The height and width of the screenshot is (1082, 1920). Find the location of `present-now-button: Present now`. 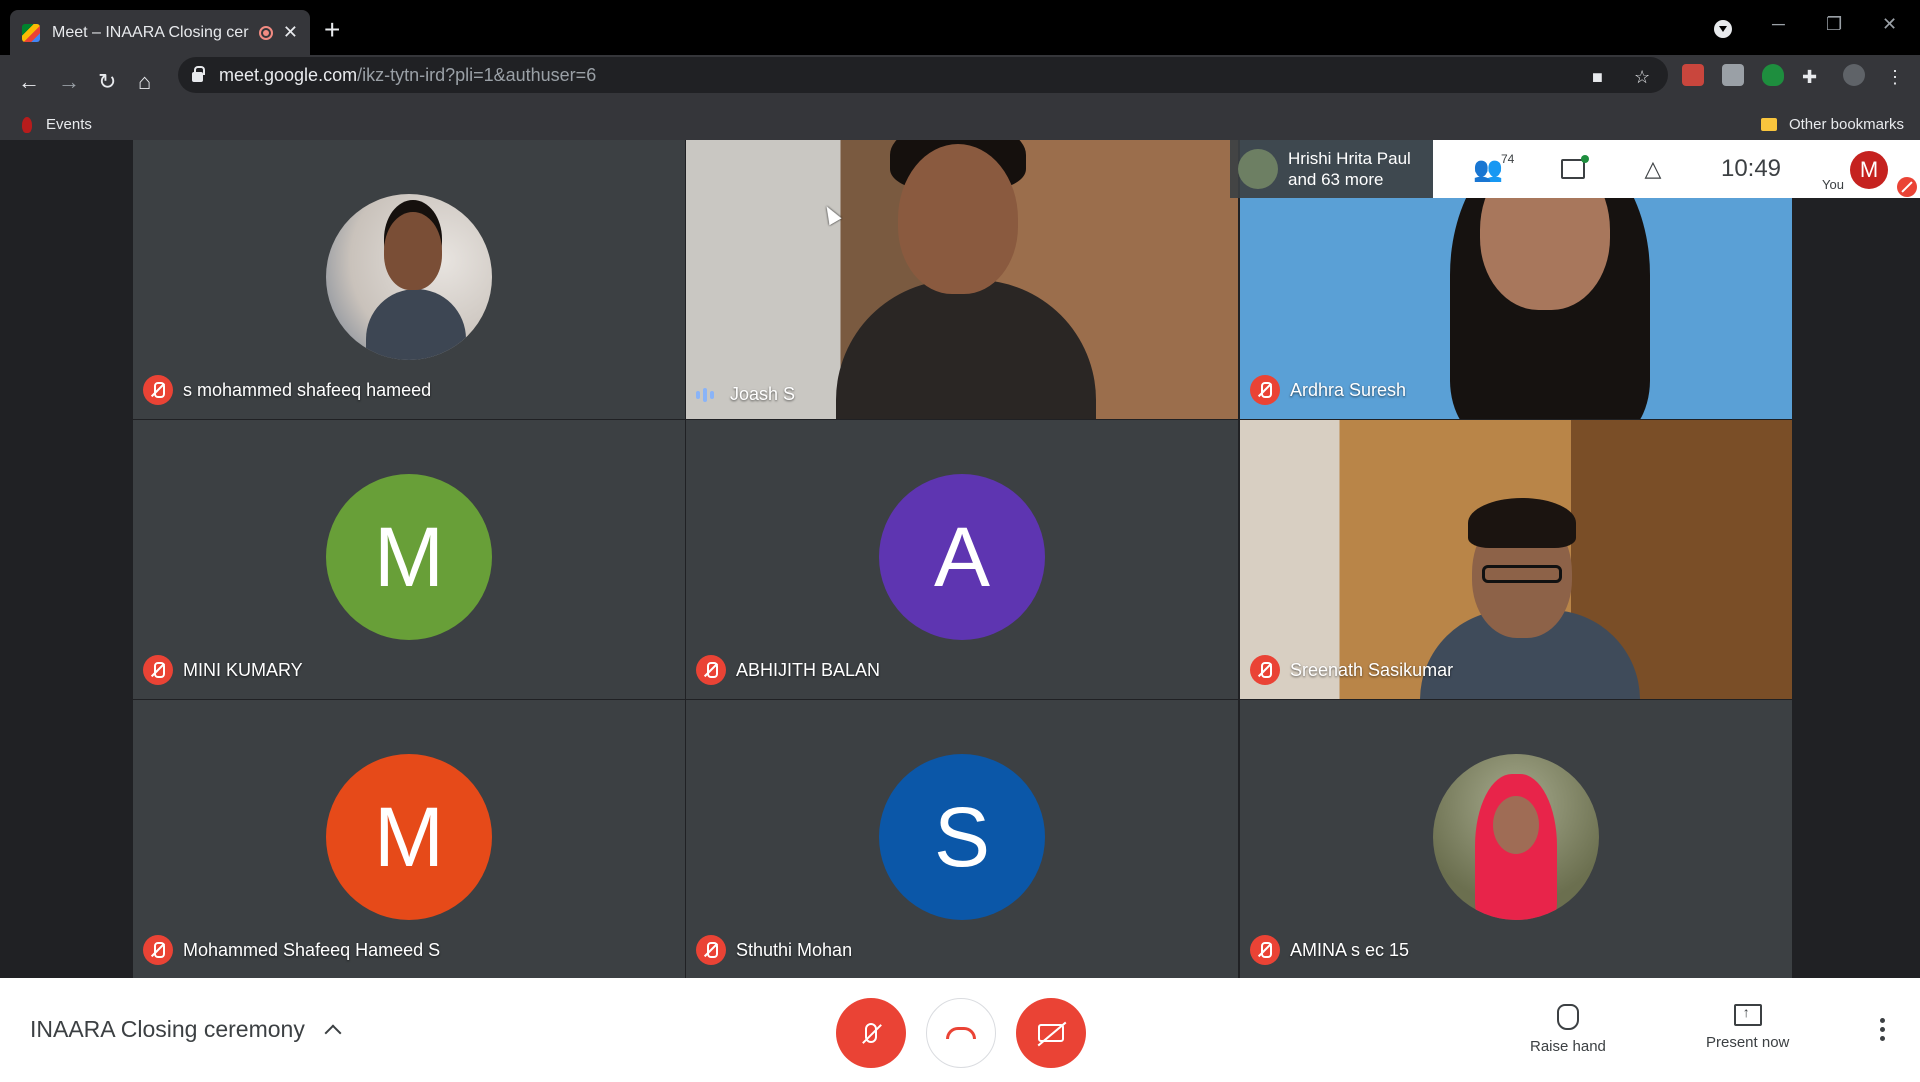

present-now-button: Present now is located at coordinates (1747, 1027).